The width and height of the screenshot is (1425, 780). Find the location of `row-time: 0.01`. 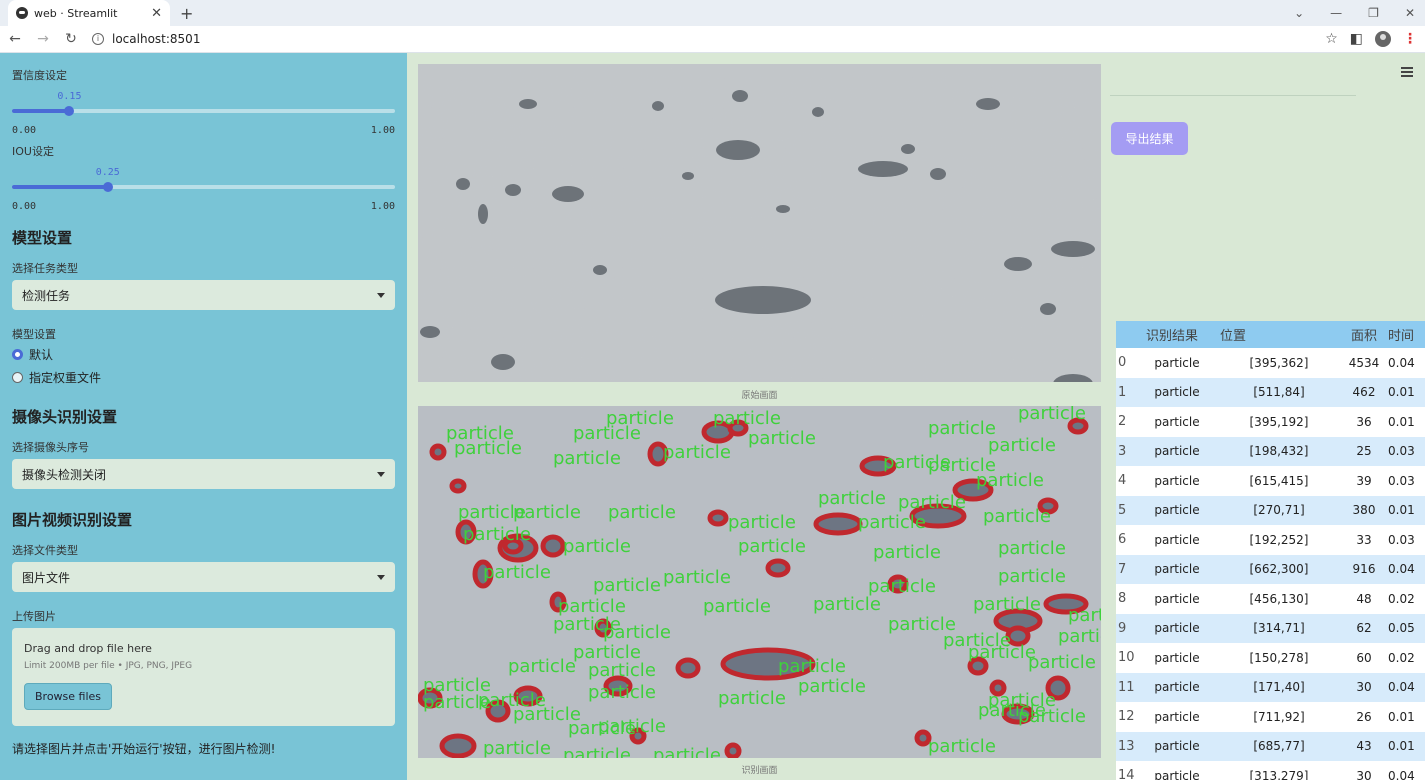

row-time: 0.01 is located at coordinates (1401, 510).